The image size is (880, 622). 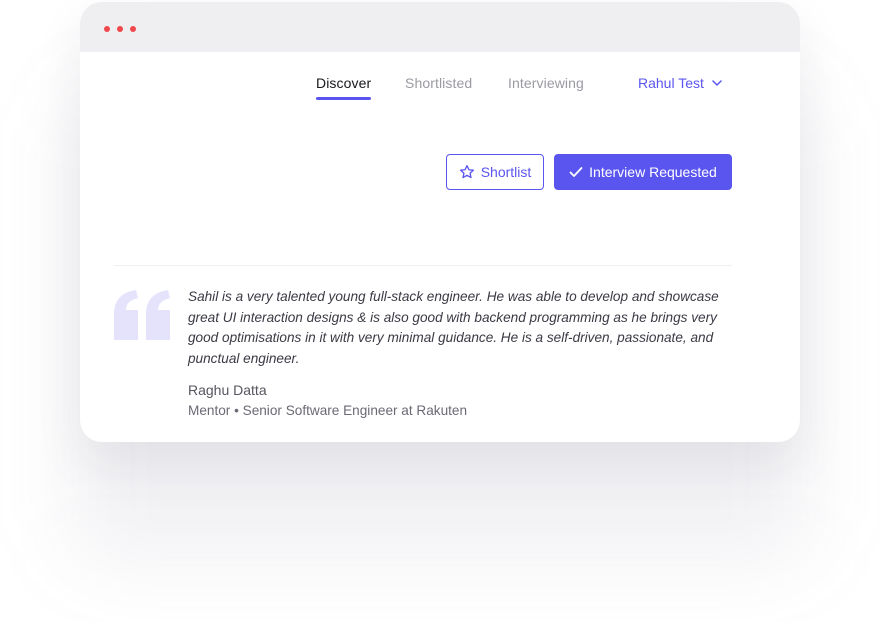 I want to click on tab-shortlisted: Shortlisted, so click(x=438, y=83).